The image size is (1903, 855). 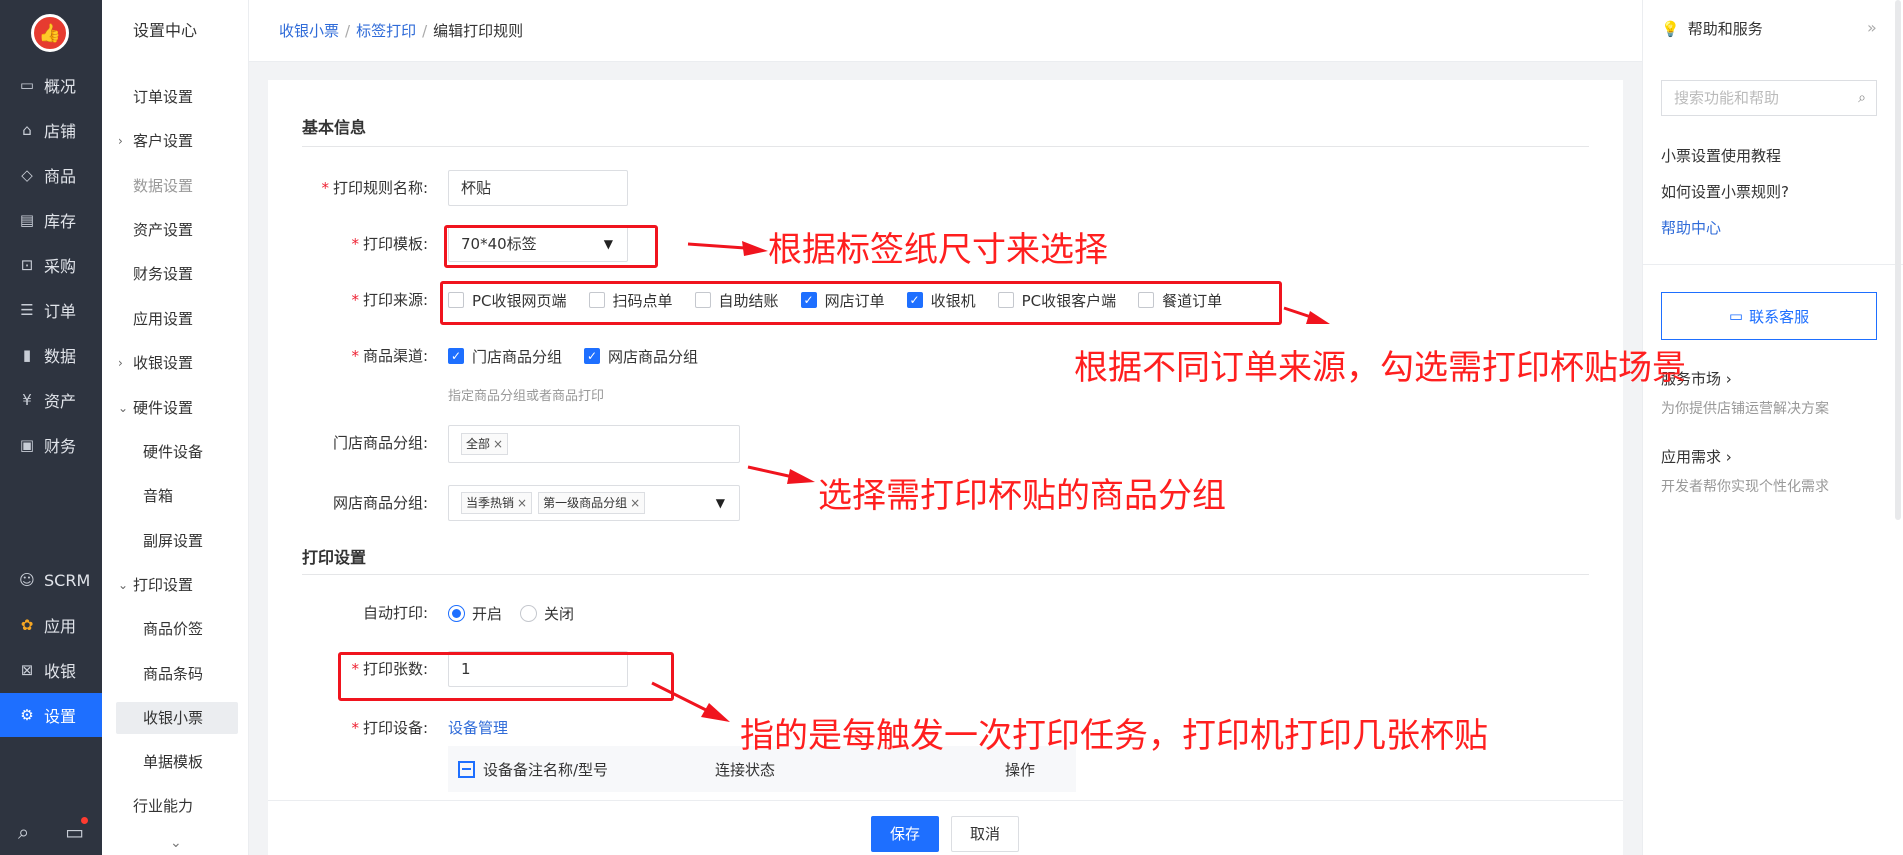 I want to click on annotation-copies-note: 指的是每触发一次打印任务，打印机打印几张杯贴, so click(x=1114, y=736).